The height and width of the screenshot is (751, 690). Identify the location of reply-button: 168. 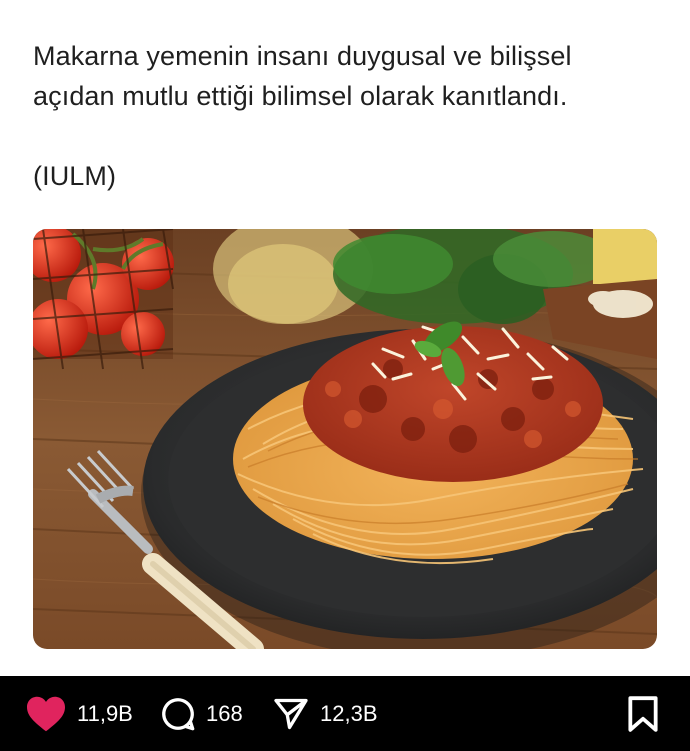
(201, 713).